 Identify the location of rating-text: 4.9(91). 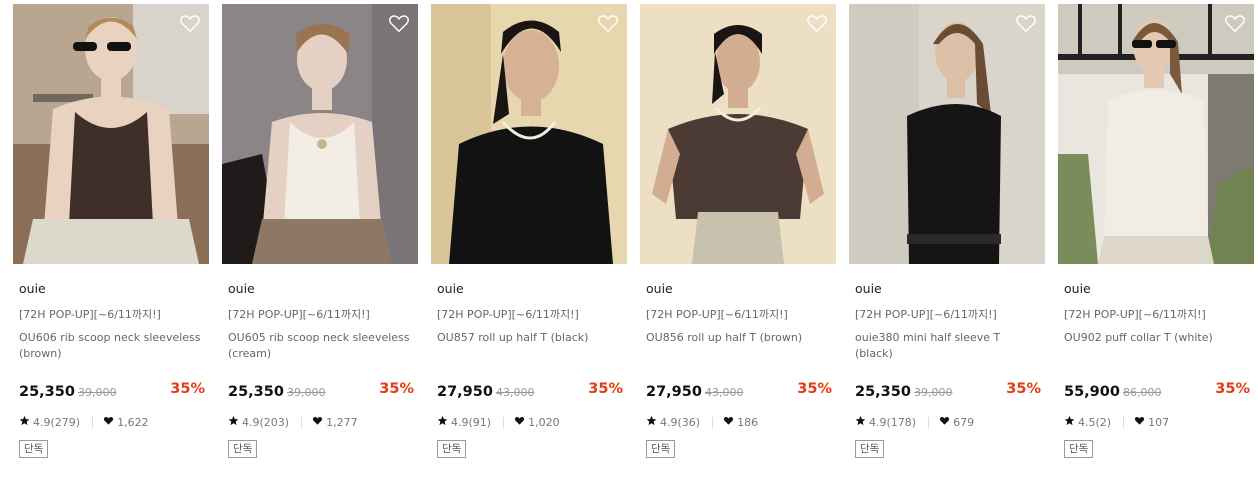
(471, 422).